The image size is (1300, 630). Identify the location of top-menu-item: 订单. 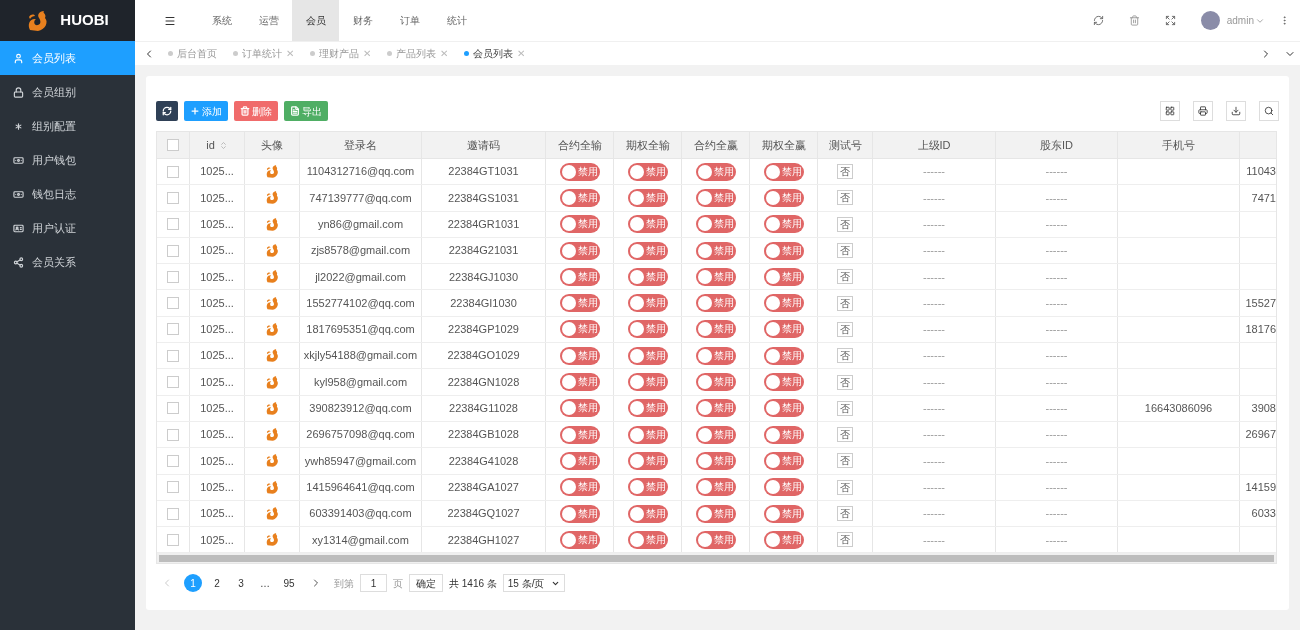
(409, 20).